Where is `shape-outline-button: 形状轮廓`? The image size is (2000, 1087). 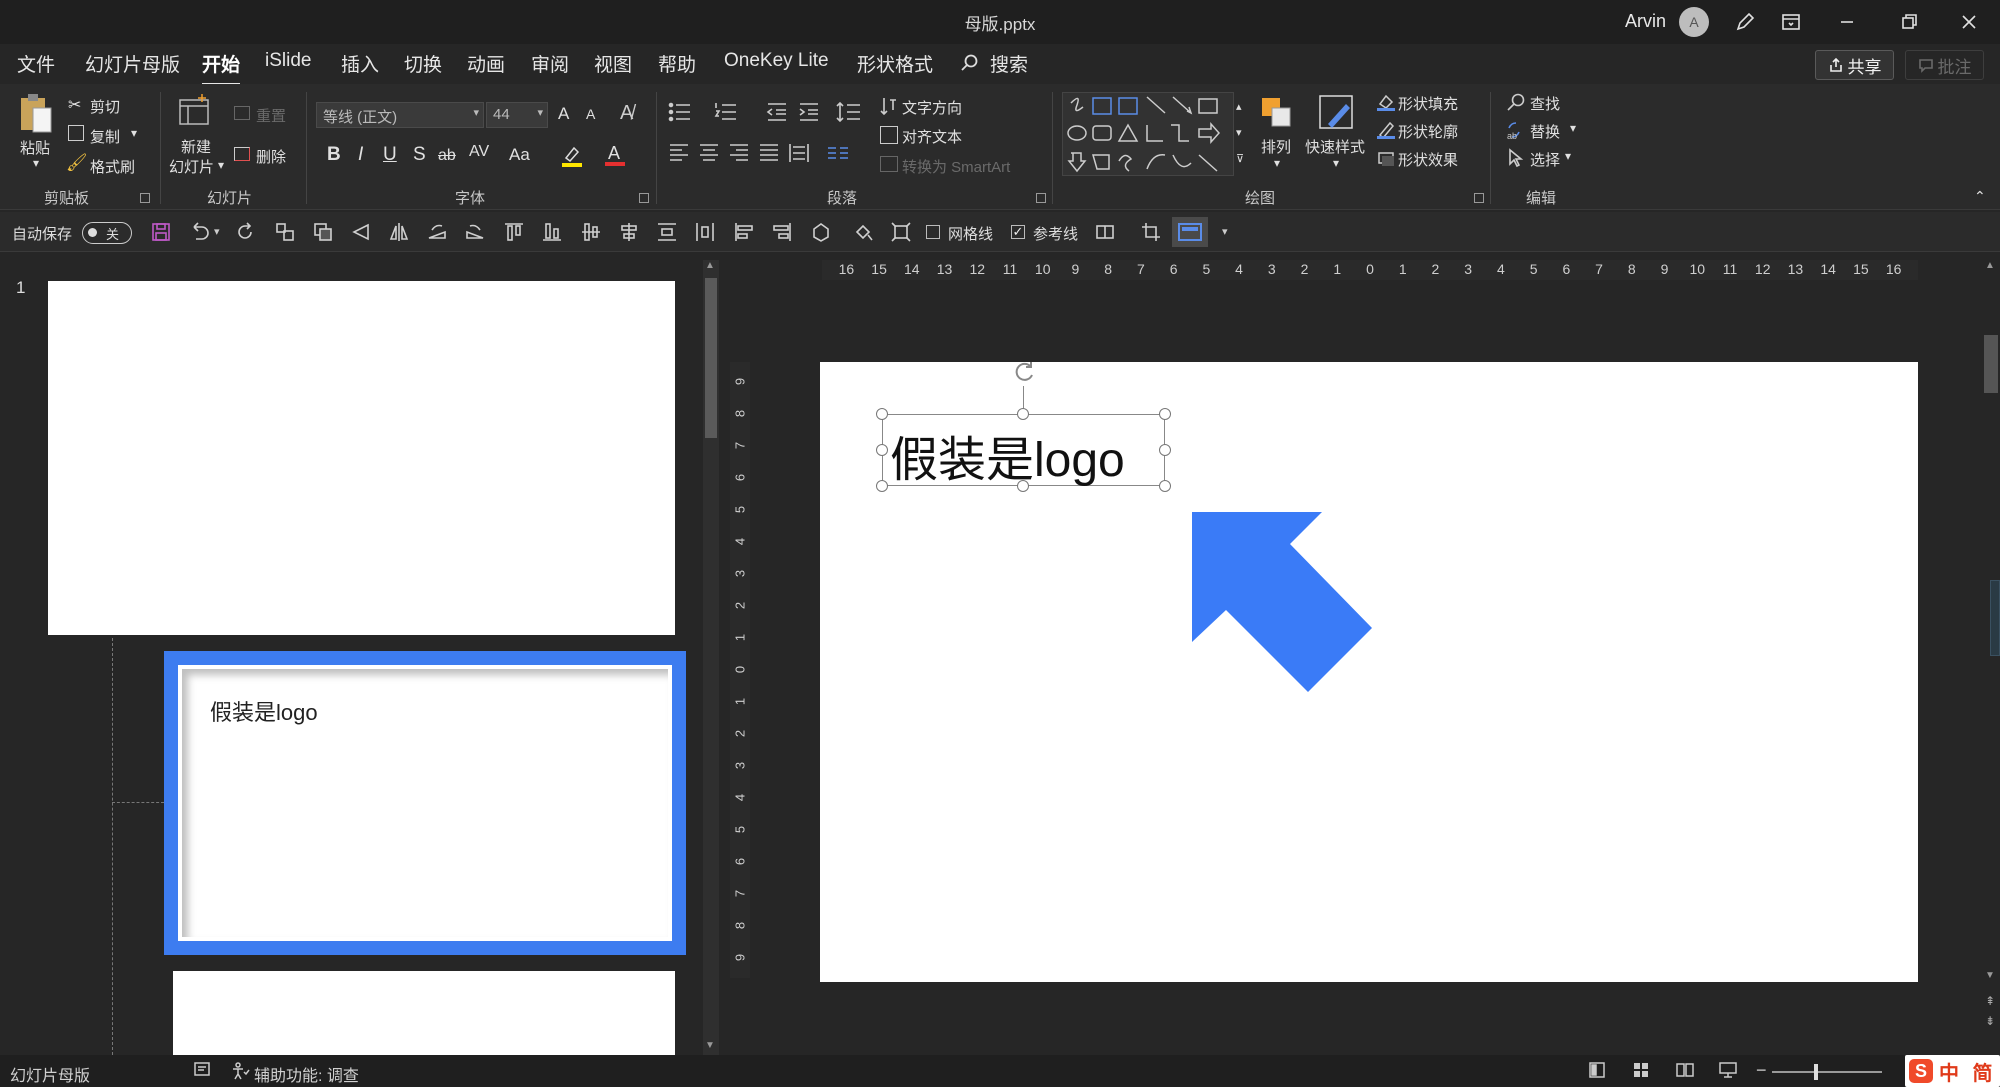
shape-outline-button: 形状轮廓 is located at coordinates (1428, 131).